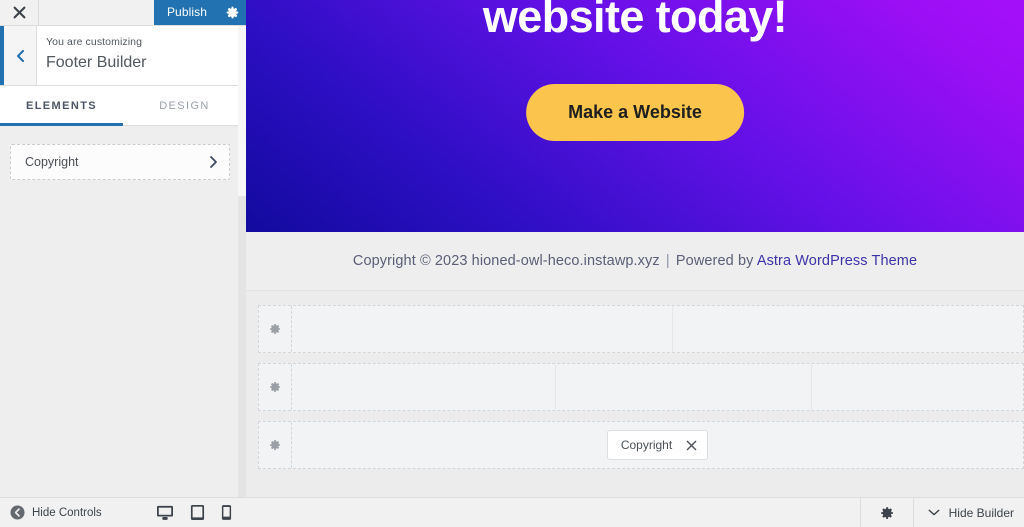 The height and width of the screenshot is (527, 1024). I want to click on tab-elements: ELEMENTS, so click(61, 106).